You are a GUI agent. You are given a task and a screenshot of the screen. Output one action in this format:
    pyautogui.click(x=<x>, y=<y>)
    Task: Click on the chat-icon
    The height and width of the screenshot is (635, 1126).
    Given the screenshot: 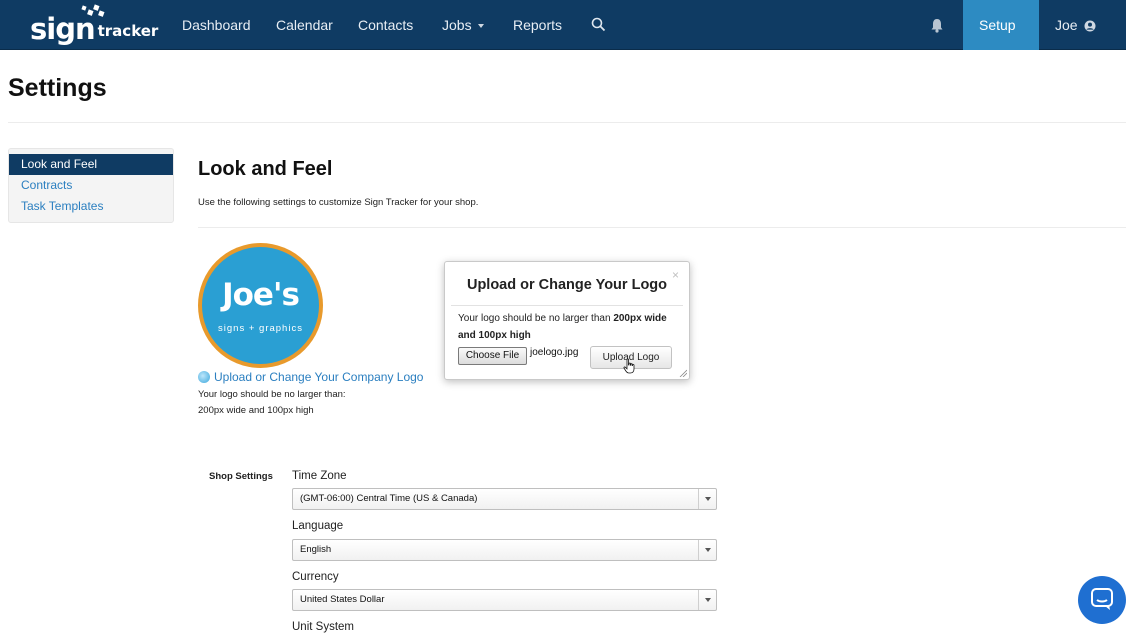 What is the action you would take?
    pyautogui.click(x=1102, y=599)
    